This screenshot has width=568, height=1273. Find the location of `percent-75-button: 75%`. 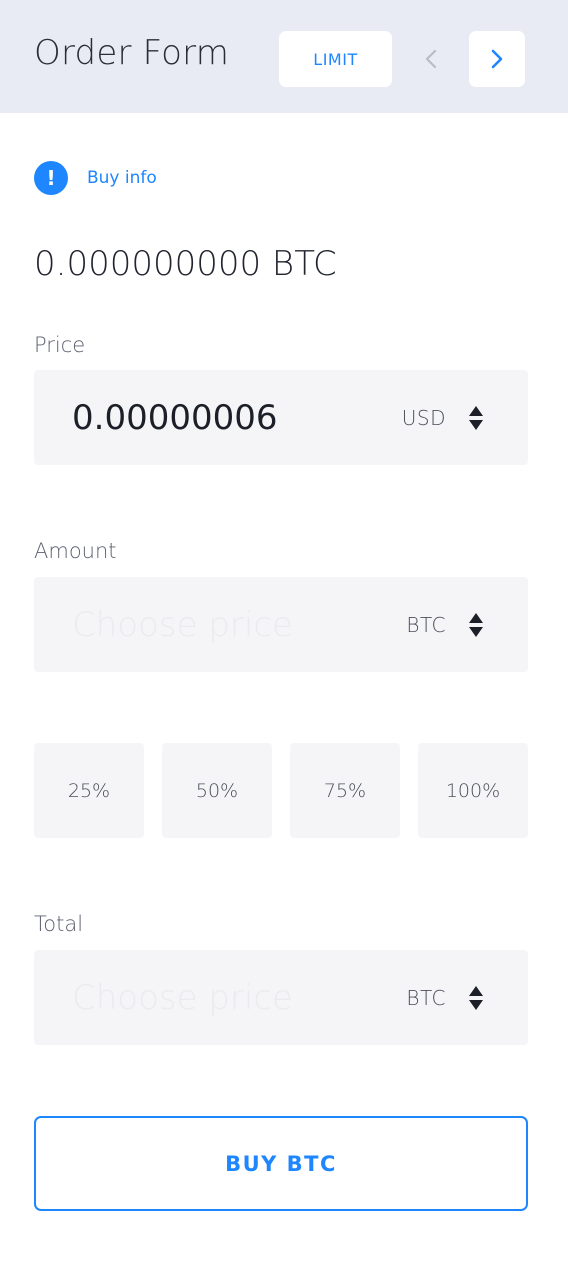

percent-75-button: 75% is located at coordinates (345, 790).